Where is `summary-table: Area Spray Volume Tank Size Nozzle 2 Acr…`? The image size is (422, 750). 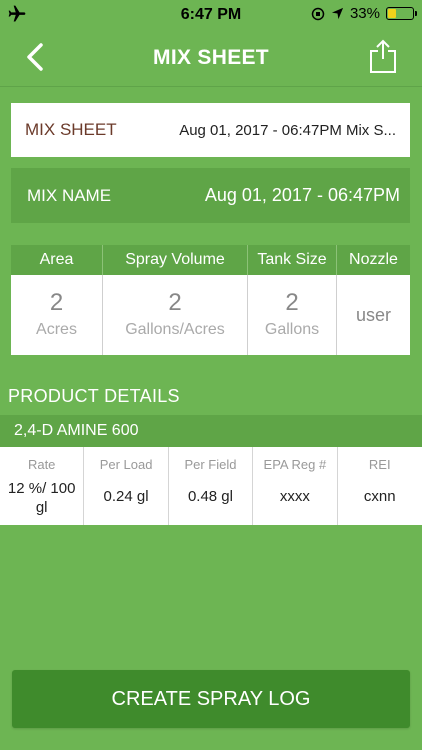
summary-table: Area Spray Volume Tank Size Nozzle 2 Acr… is located at coordinates (210, 300).